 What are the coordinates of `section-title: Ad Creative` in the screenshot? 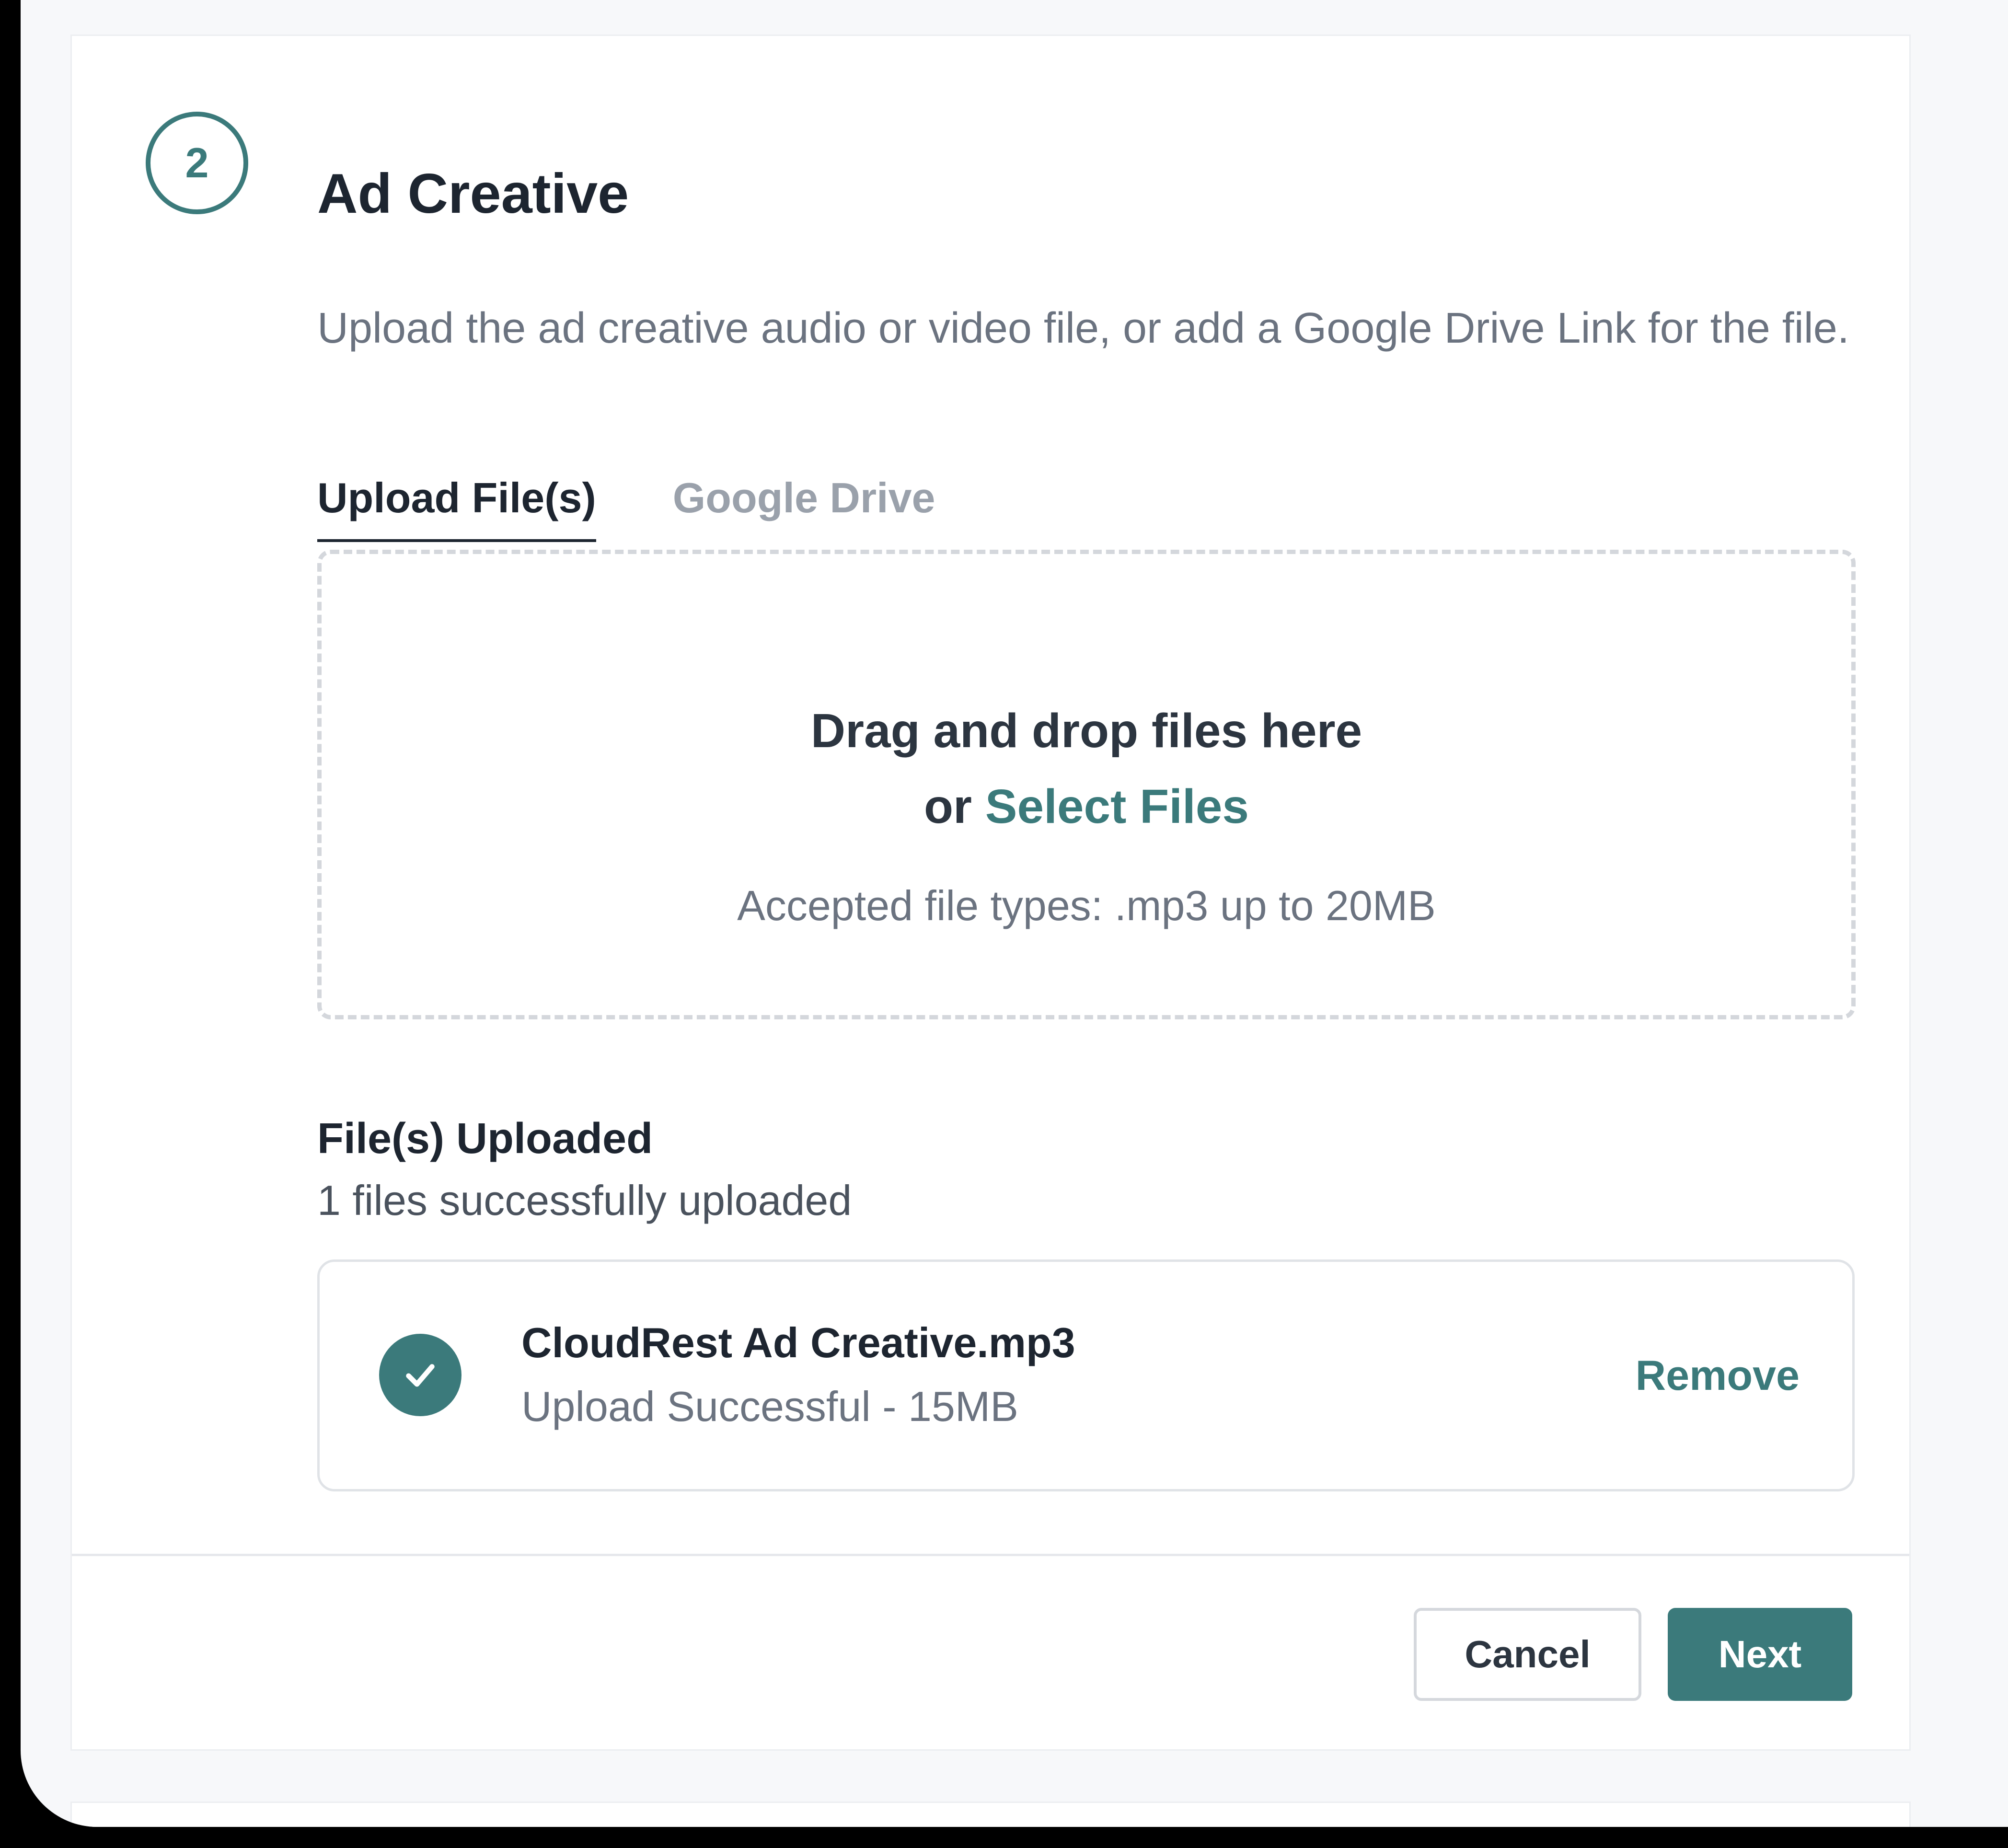 It's located at (473, 194).